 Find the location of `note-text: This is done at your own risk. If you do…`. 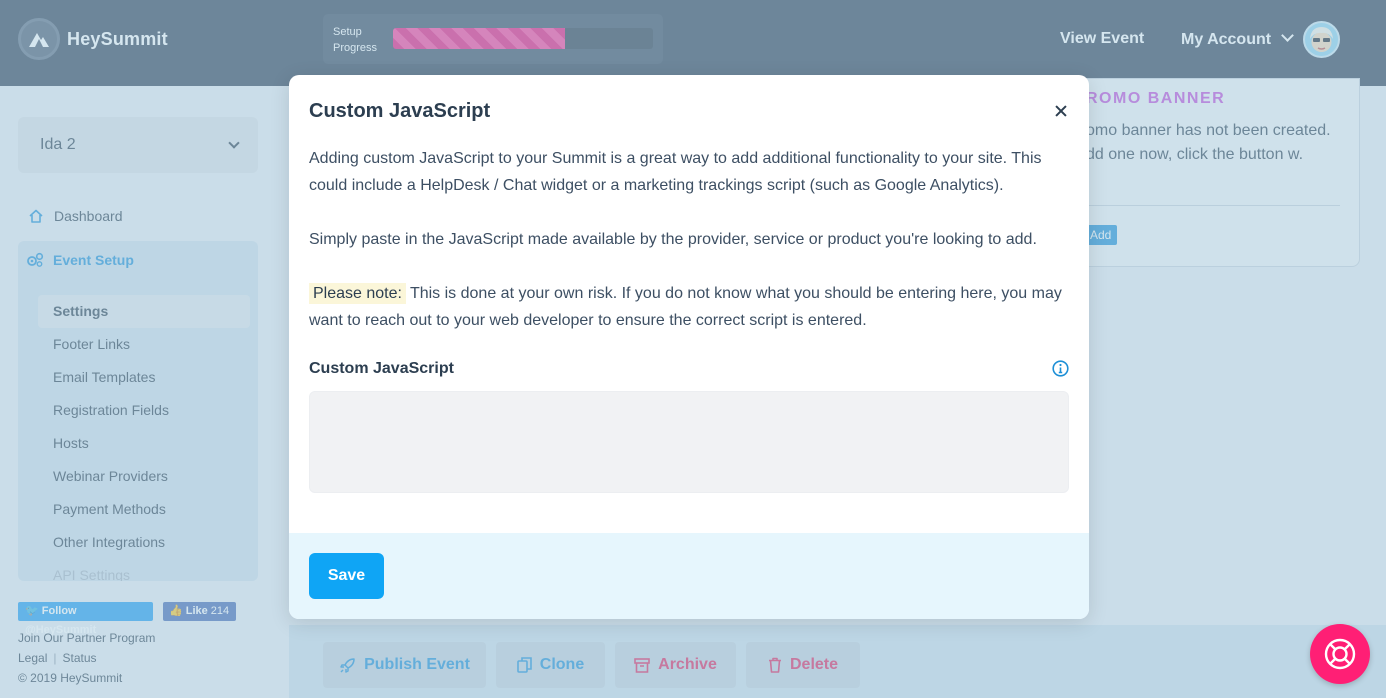

note-text: This is done at your own risk. If you do… is located at coordinates (685, 307).